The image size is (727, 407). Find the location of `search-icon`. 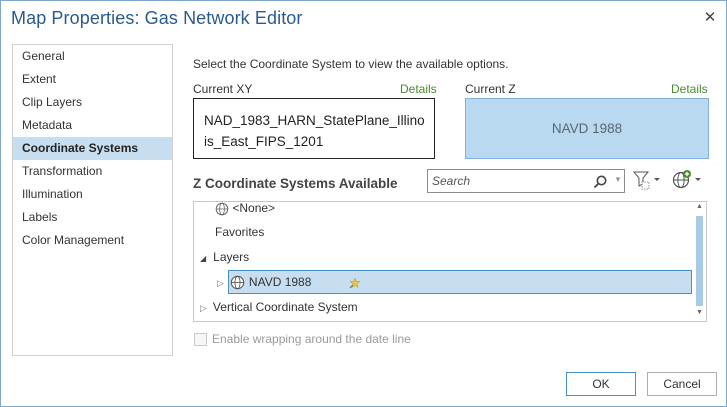

search-icon is located at coordinates (600, 182).